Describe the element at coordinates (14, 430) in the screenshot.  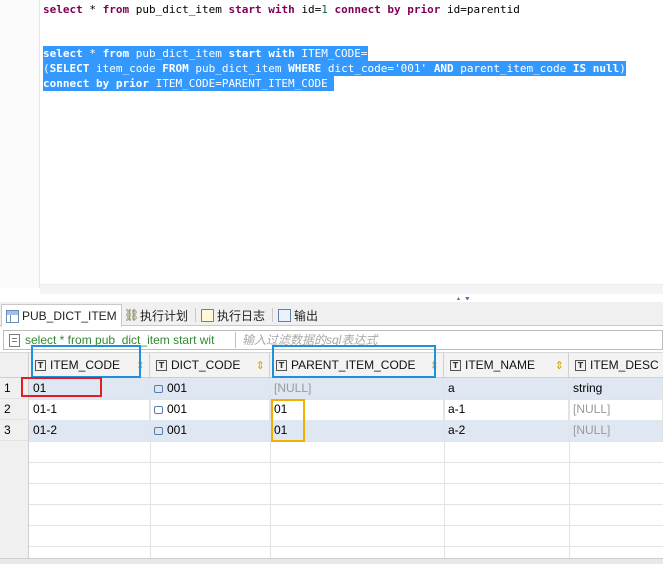
I see `row-number: 3` at that location.